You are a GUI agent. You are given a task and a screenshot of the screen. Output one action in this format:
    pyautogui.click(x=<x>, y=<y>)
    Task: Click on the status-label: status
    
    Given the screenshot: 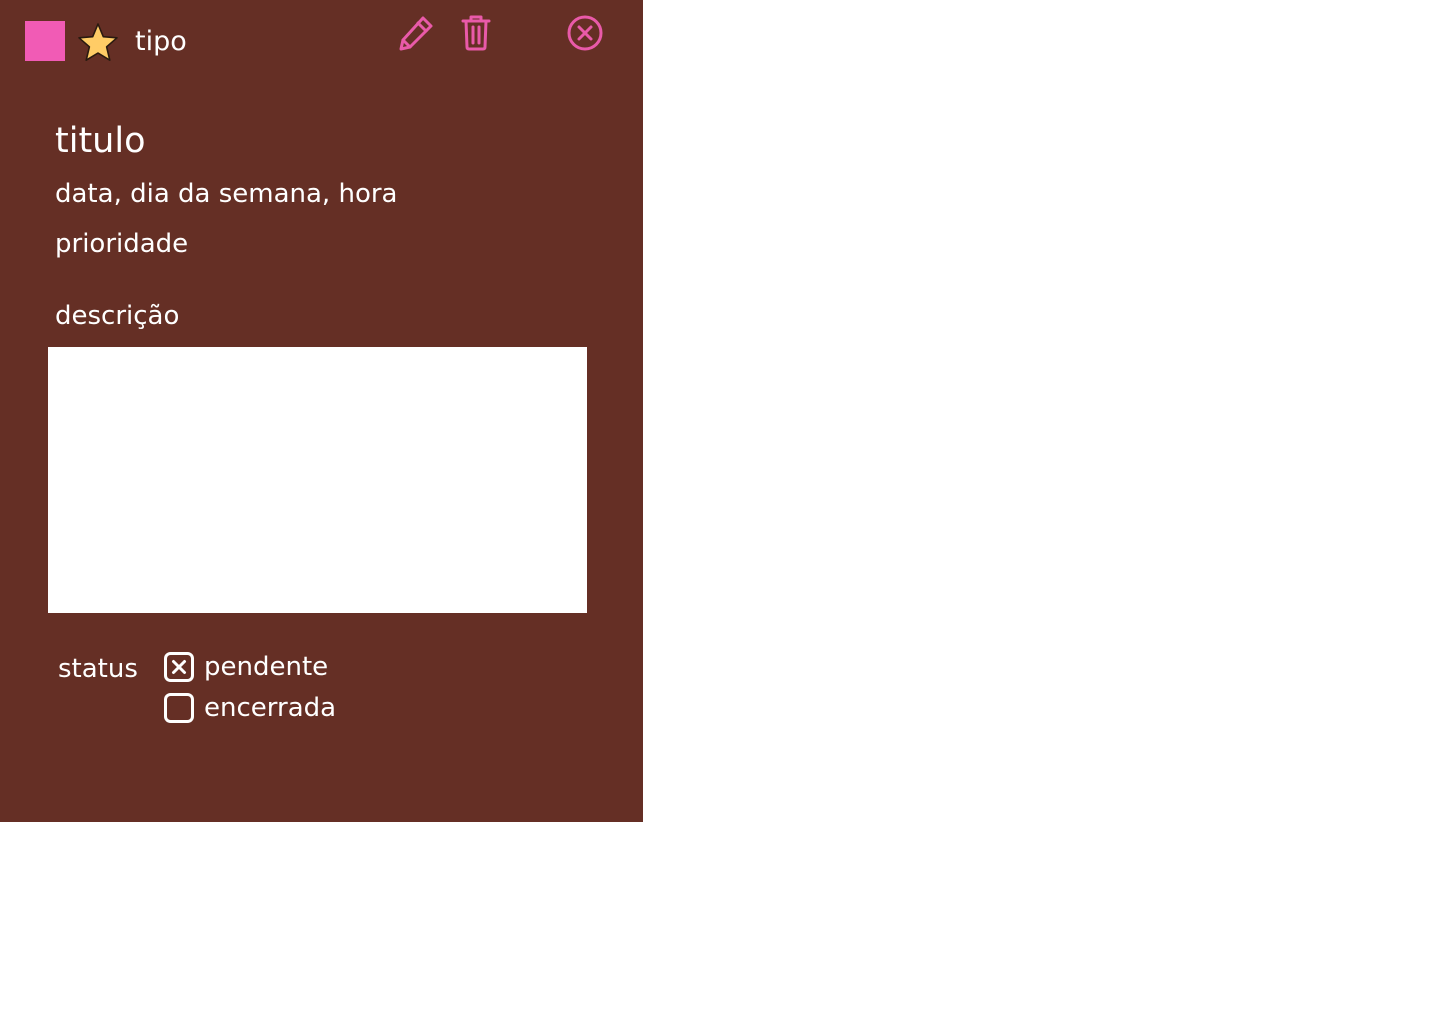 What is the action you would take?
    pyautogui.click(x=98, y=669)
    